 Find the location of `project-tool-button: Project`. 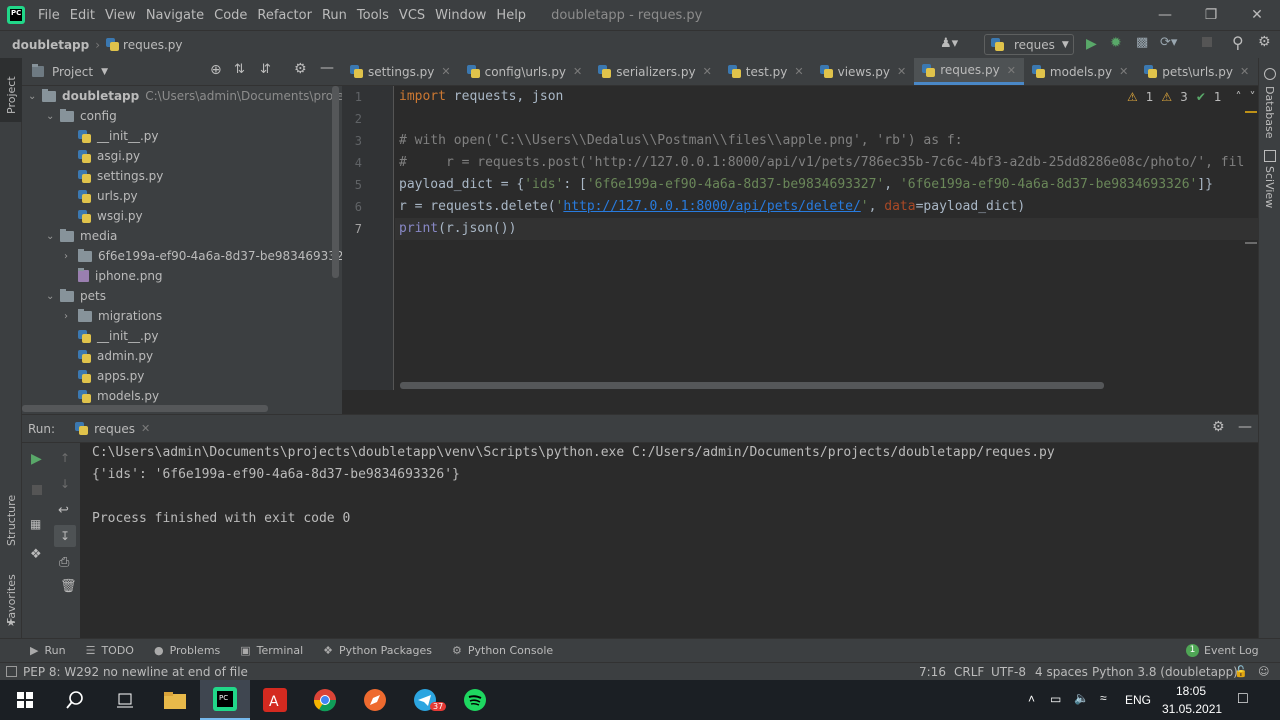

project-tool-button: Project is located at coordinates (11, 90).